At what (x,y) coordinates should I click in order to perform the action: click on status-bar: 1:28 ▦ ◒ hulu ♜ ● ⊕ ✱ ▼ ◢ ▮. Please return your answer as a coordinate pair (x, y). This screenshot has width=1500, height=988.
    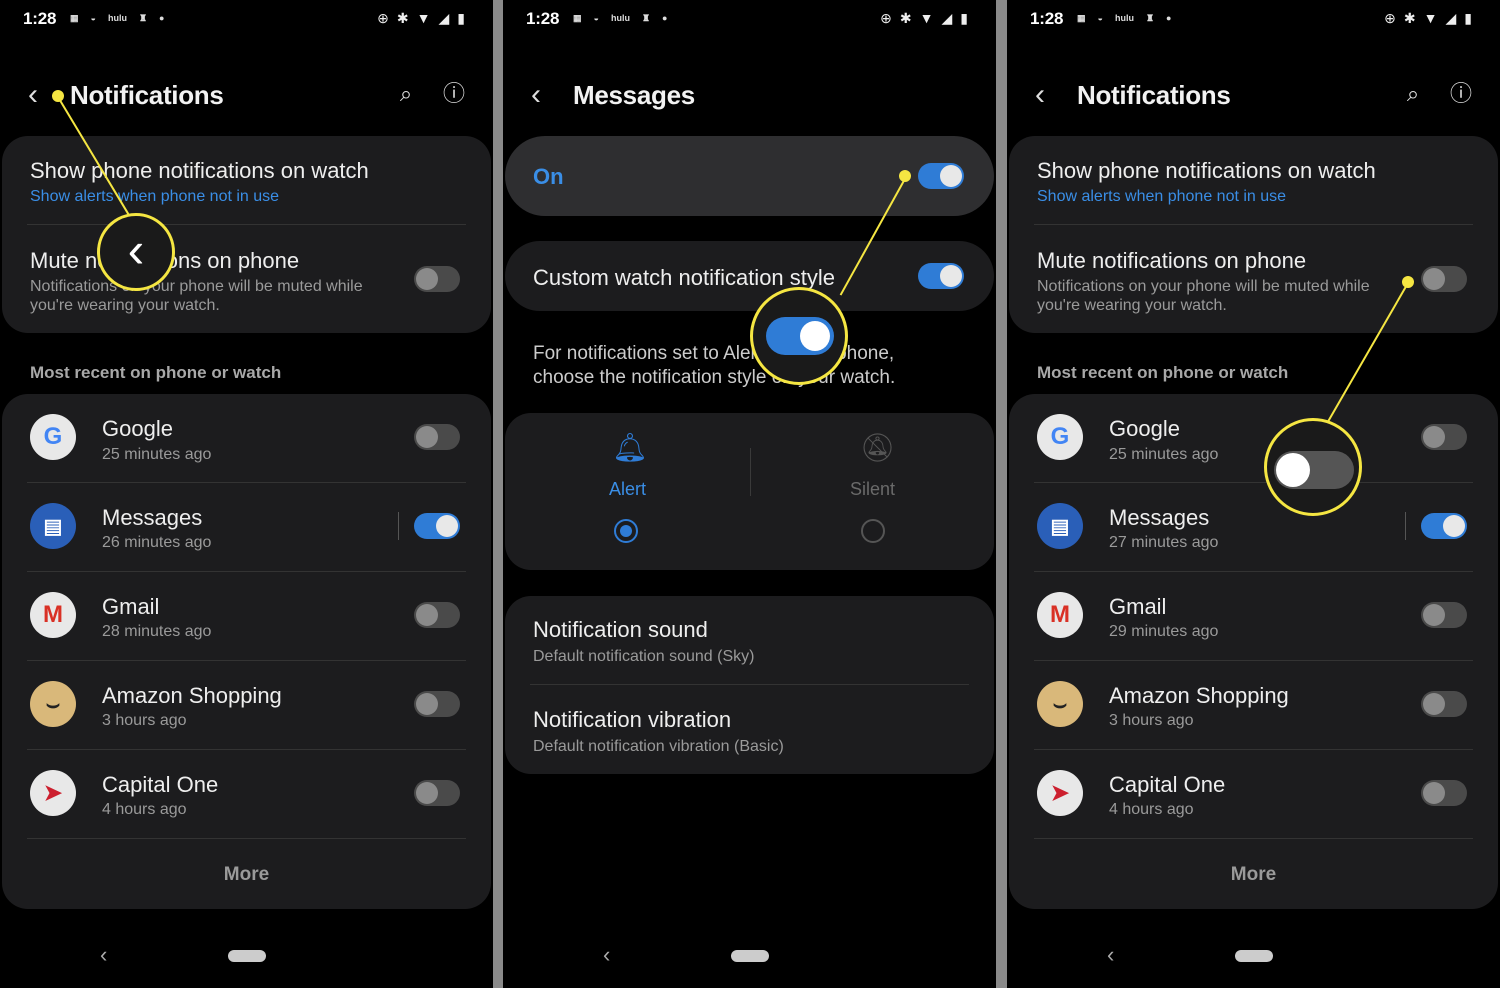
    Looking at the image, I should click on (246, 18).